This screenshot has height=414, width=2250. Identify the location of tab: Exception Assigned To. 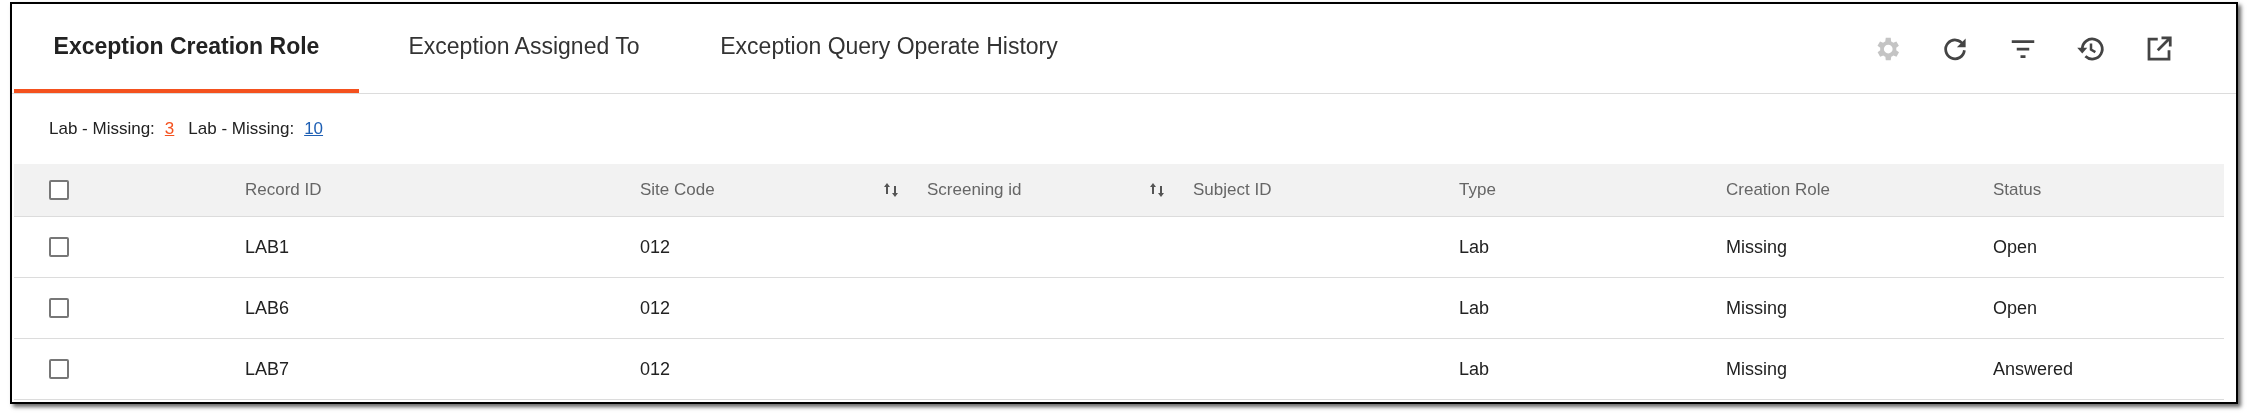
(524, 48).